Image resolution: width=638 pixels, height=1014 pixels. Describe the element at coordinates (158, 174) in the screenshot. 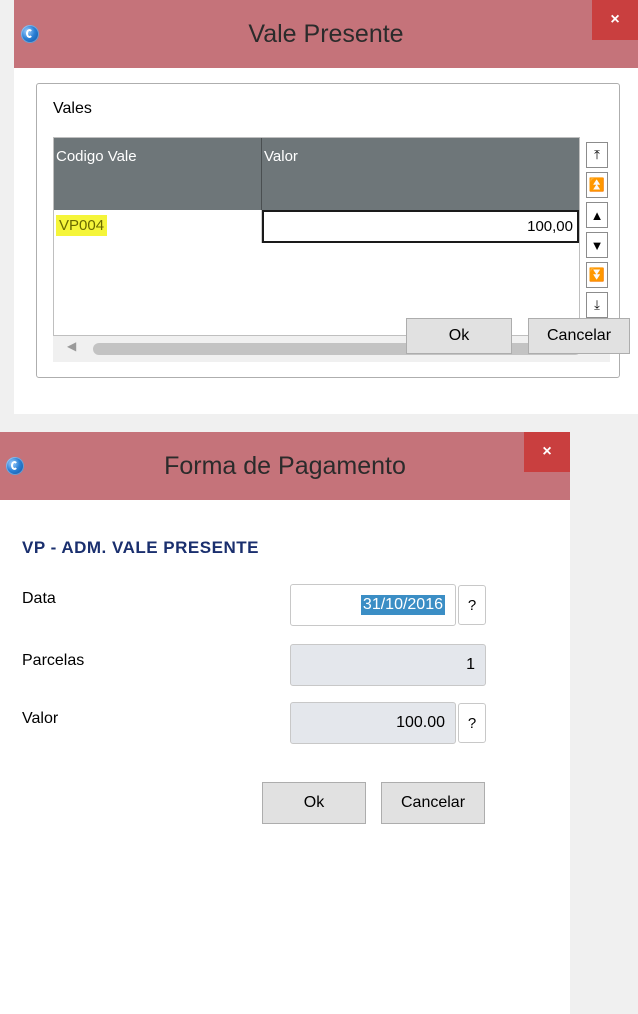

I see `column-header-codigo: Codigo Vale` at that location.